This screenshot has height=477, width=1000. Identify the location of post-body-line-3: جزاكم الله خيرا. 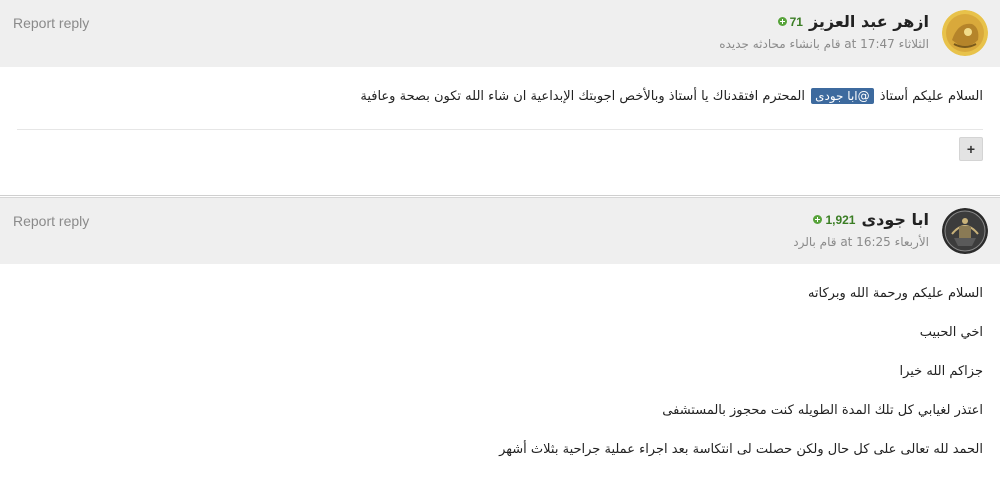
(941, 371).